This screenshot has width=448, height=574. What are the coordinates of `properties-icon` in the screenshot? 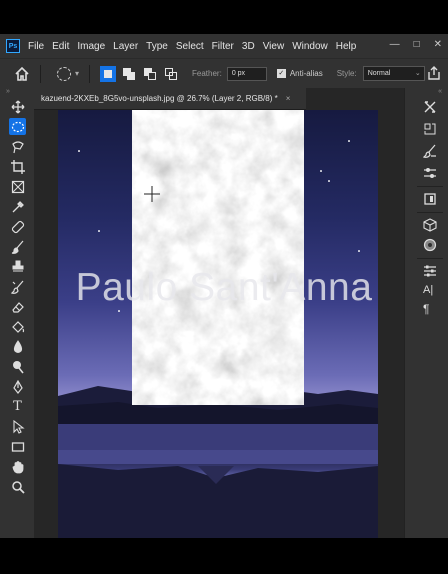 It's located at (430, 271).